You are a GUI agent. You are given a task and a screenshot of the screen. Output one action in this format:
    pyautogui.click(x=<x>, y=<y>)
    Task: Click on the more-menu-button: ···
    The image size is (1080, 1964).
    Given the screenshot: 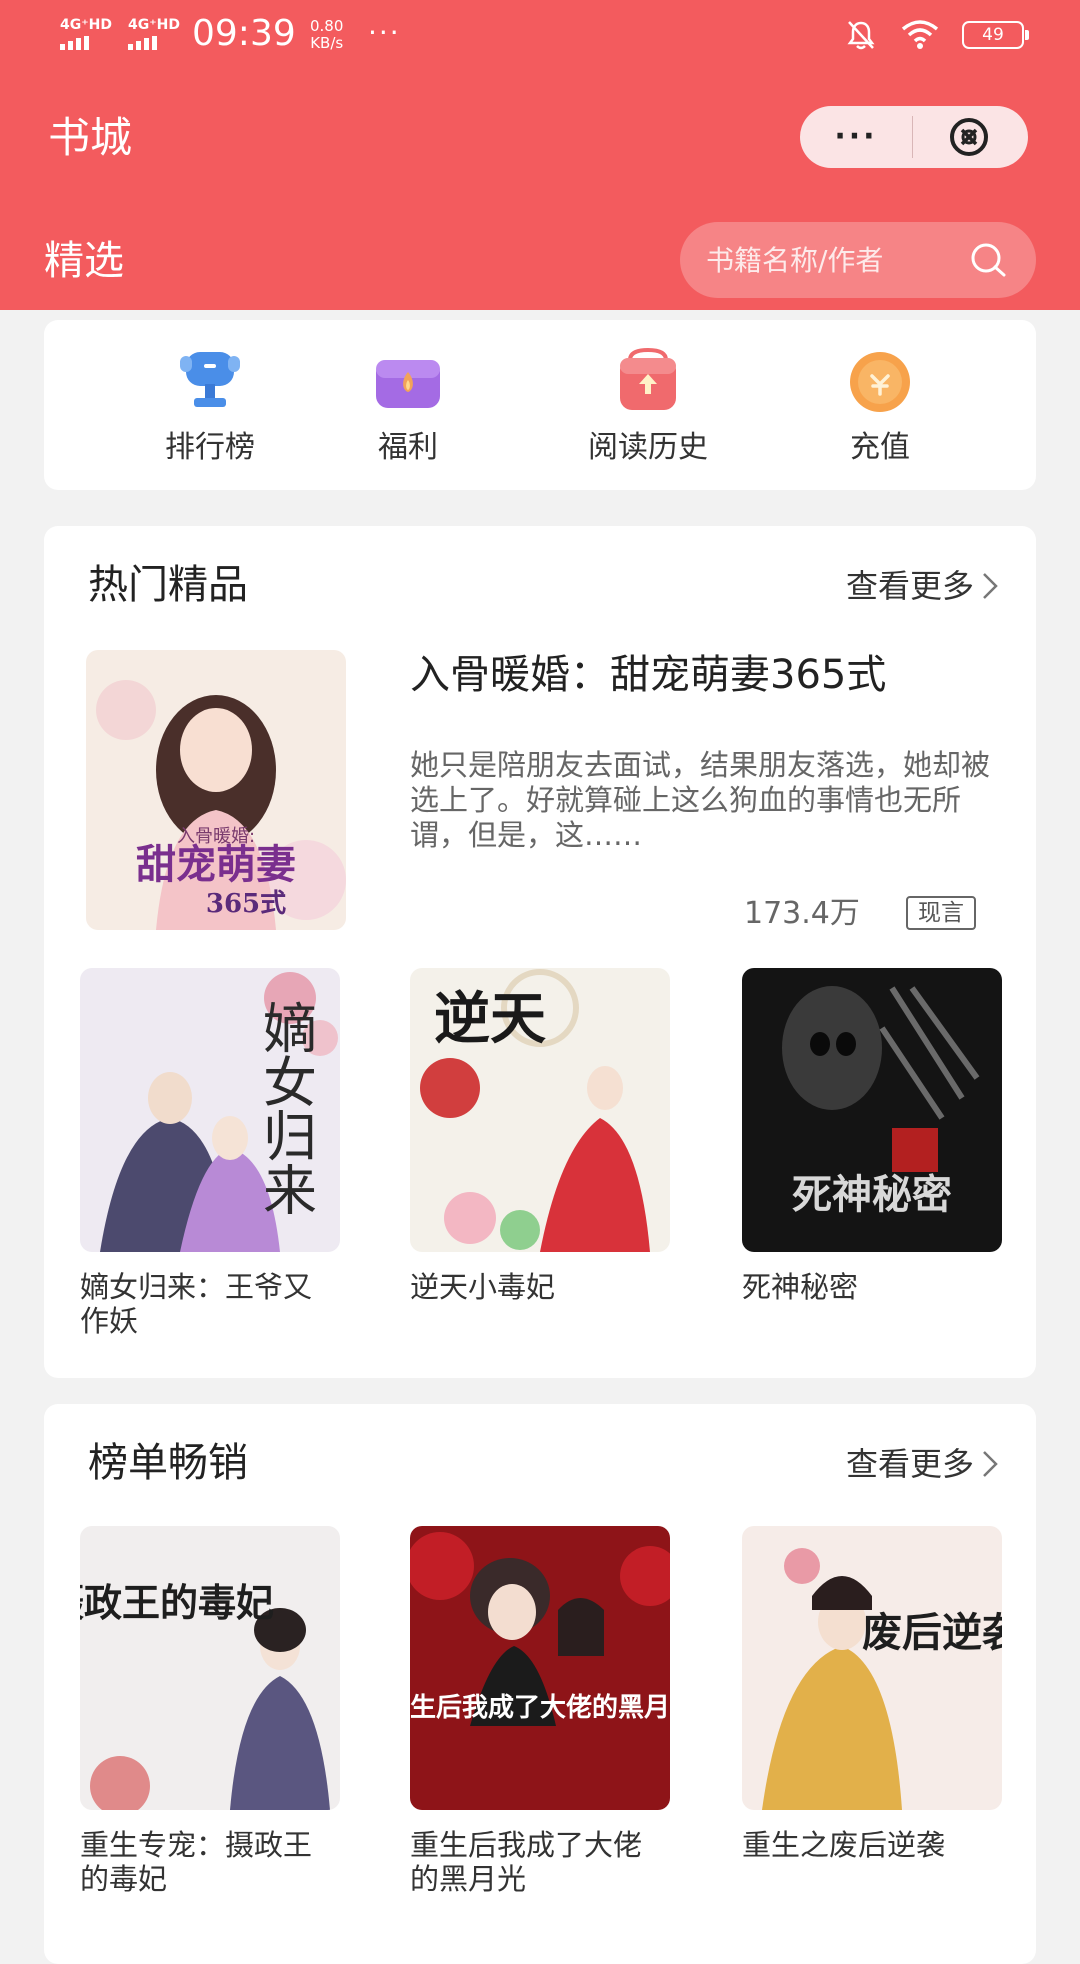 What is the action you would take?
    pyautogui.click(x=856, y=137)
    